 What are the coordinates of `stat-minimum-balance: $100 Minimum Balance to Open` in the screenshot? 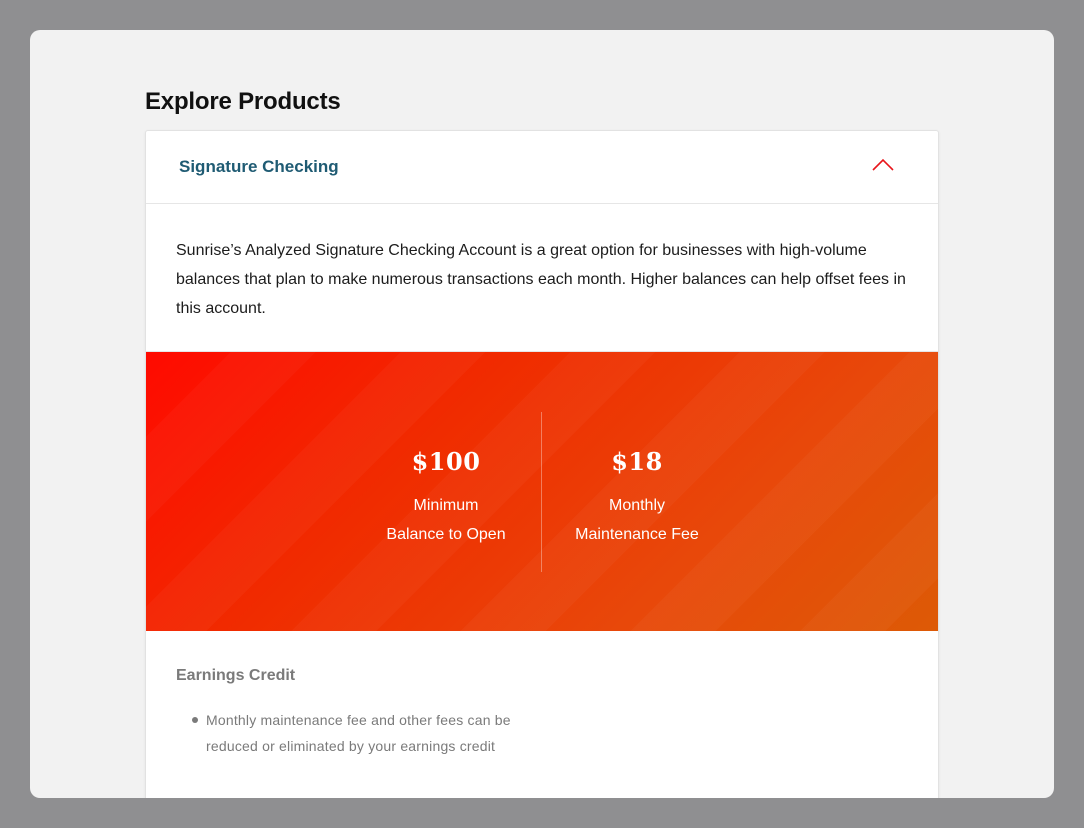 It's located at (446, 498).